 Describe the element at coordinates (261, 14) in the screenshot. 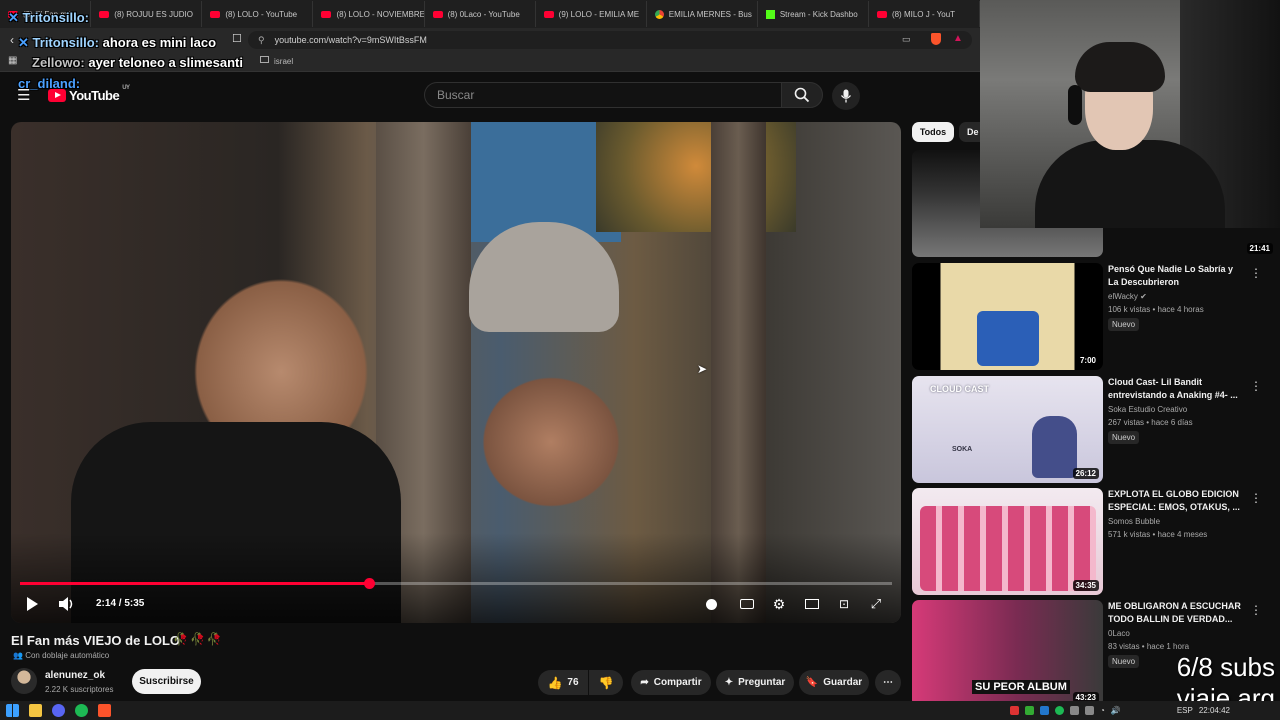

I see `browser-tab-label: (8) LOLO - YouTube` at that location.